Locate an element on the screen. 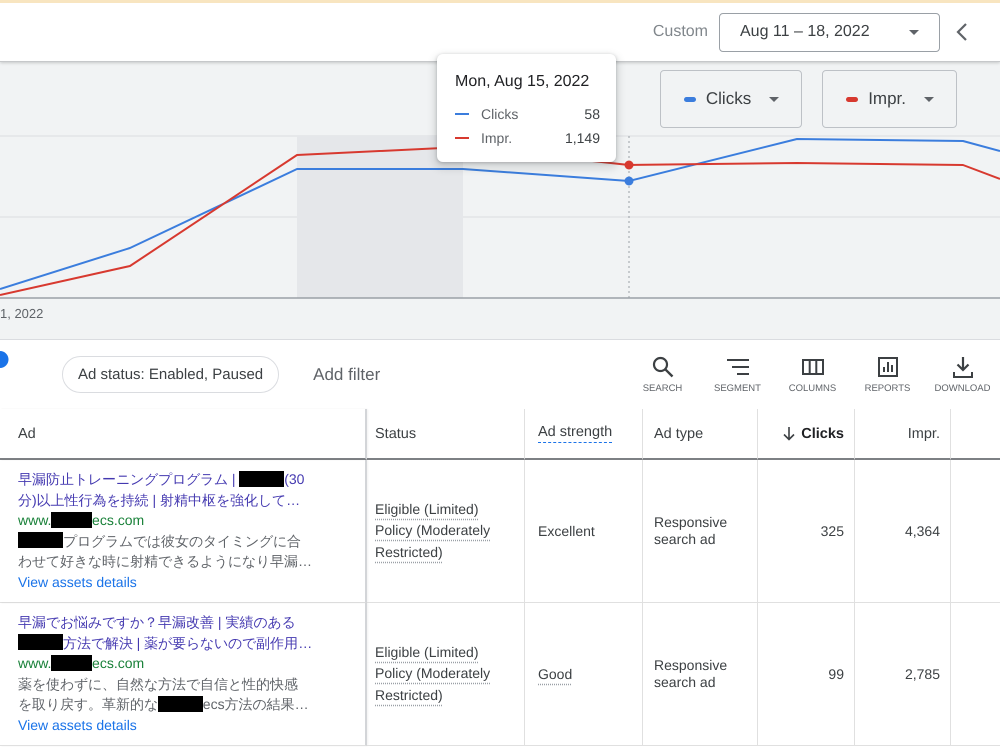 The height and width of the screenshot is (750, 1000). tooltip-date: Mon, Aug 15, 2022 is located at coordinates (522, 82).